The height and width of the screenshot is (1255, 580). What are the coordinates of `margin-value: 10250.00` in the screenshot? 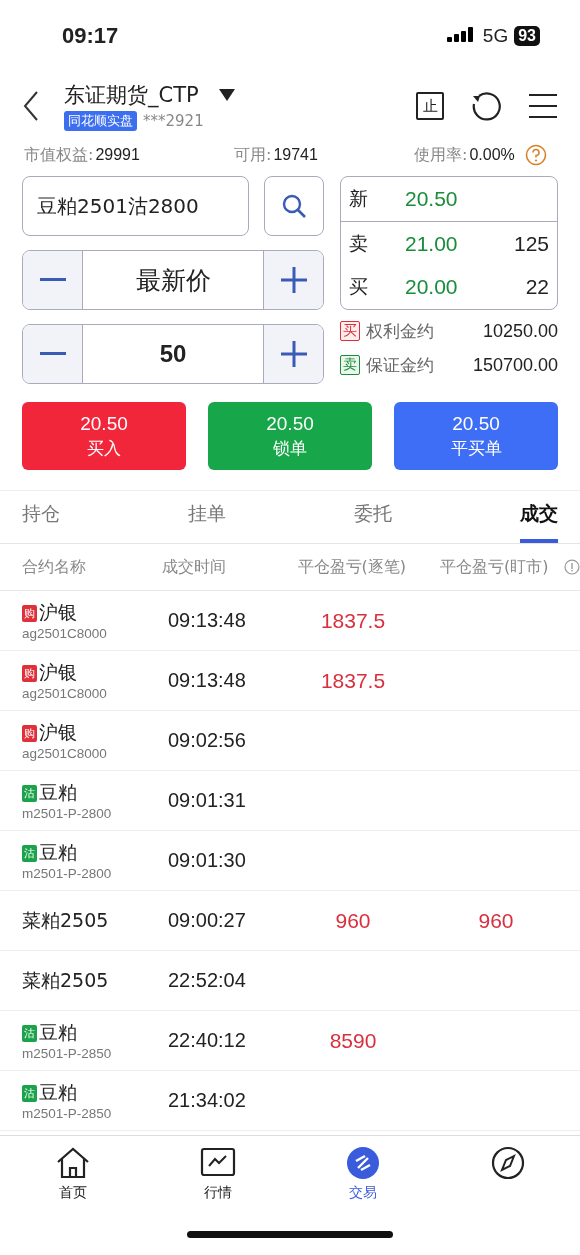 It's located at (520, 331).